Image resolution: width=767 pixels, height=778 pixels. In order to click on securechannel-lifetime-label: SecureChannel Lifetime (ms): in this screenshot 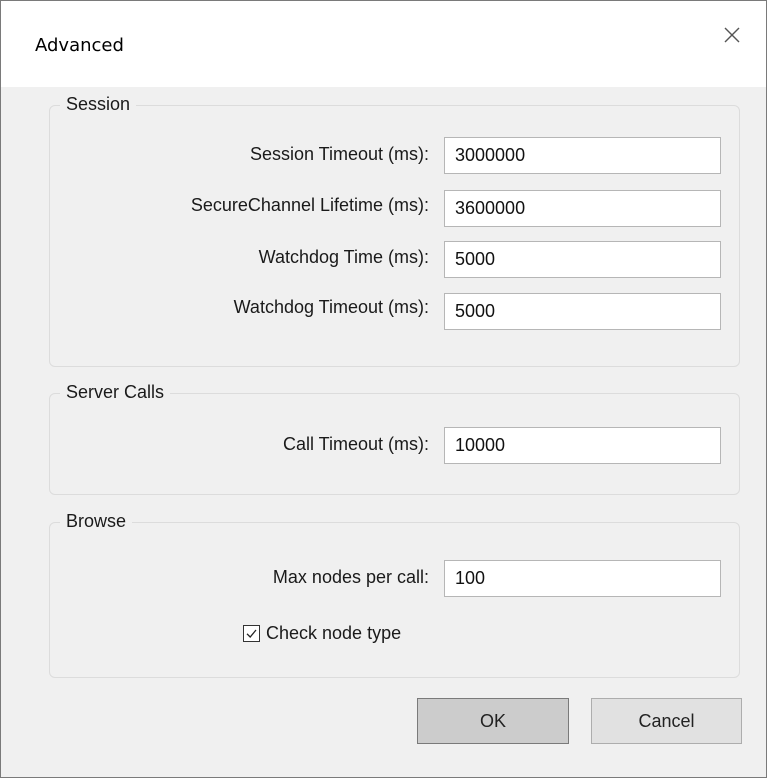, I will do `click(309, 205)`.